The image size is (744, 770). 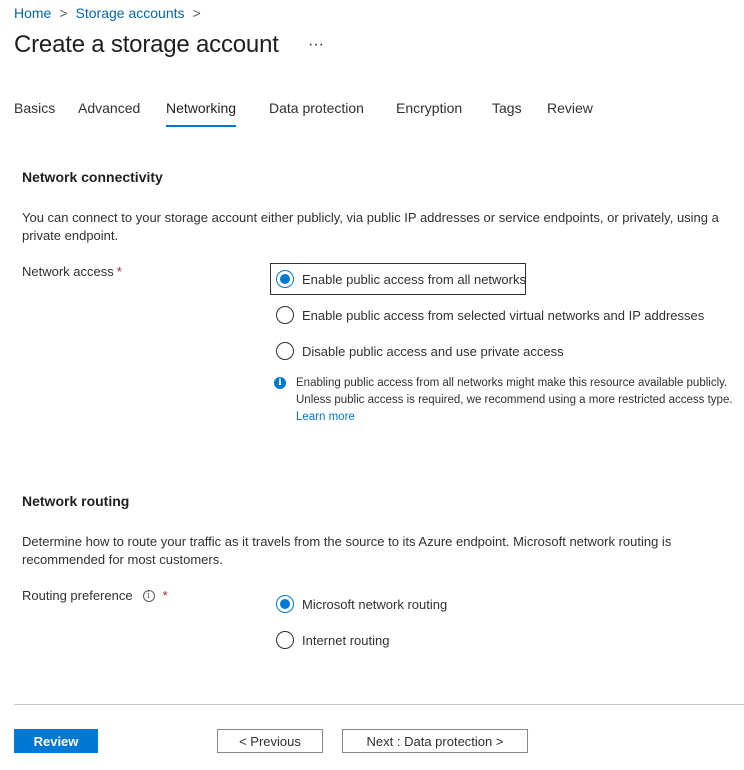 What do you see at coordinates (130, 13) in the screenshot?
I see `breadcrumb-storage-accounts-link: Storage accounts` at bounding box center [130, 13].